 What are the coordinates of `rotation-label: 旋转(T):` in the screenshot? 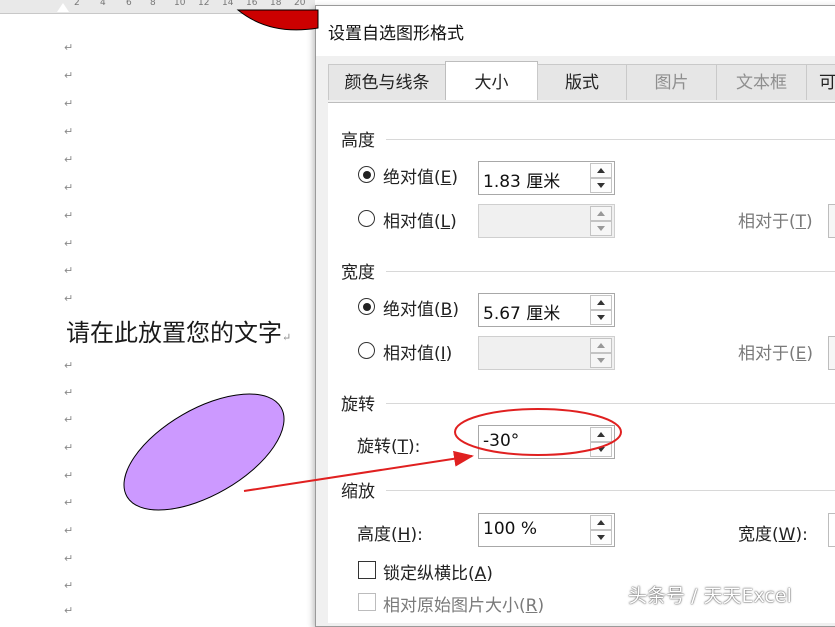 It's located at (389, 447).